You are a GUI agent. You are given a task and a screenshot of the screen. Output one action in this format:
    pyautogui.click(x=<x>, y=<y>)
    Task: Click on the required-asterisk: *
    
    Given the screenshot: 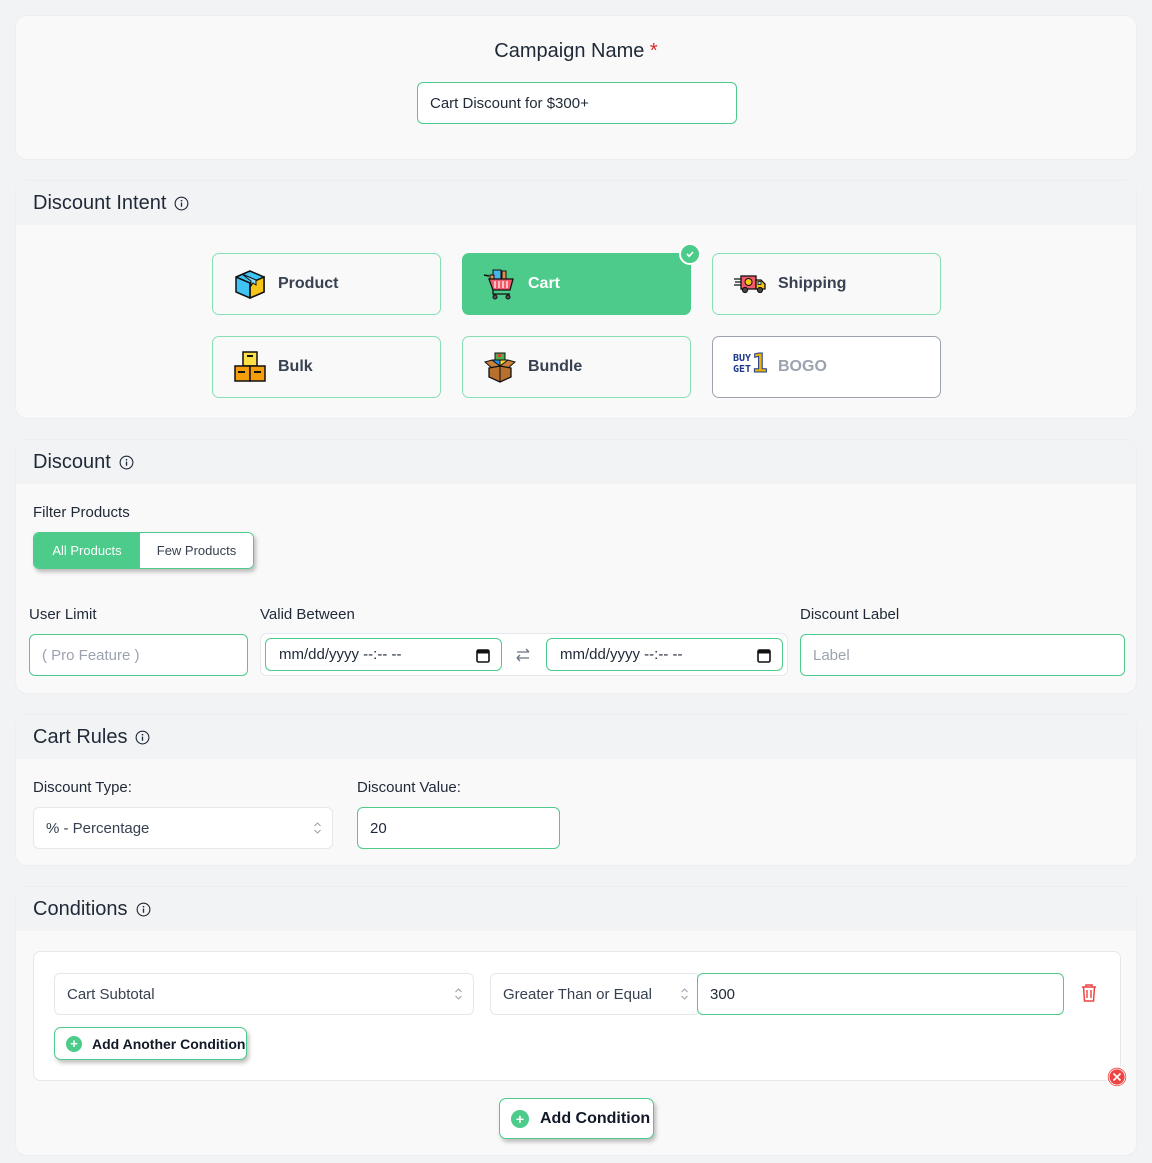 What is the action you would take?
    pyautogui.click(x=653, y=51)
    